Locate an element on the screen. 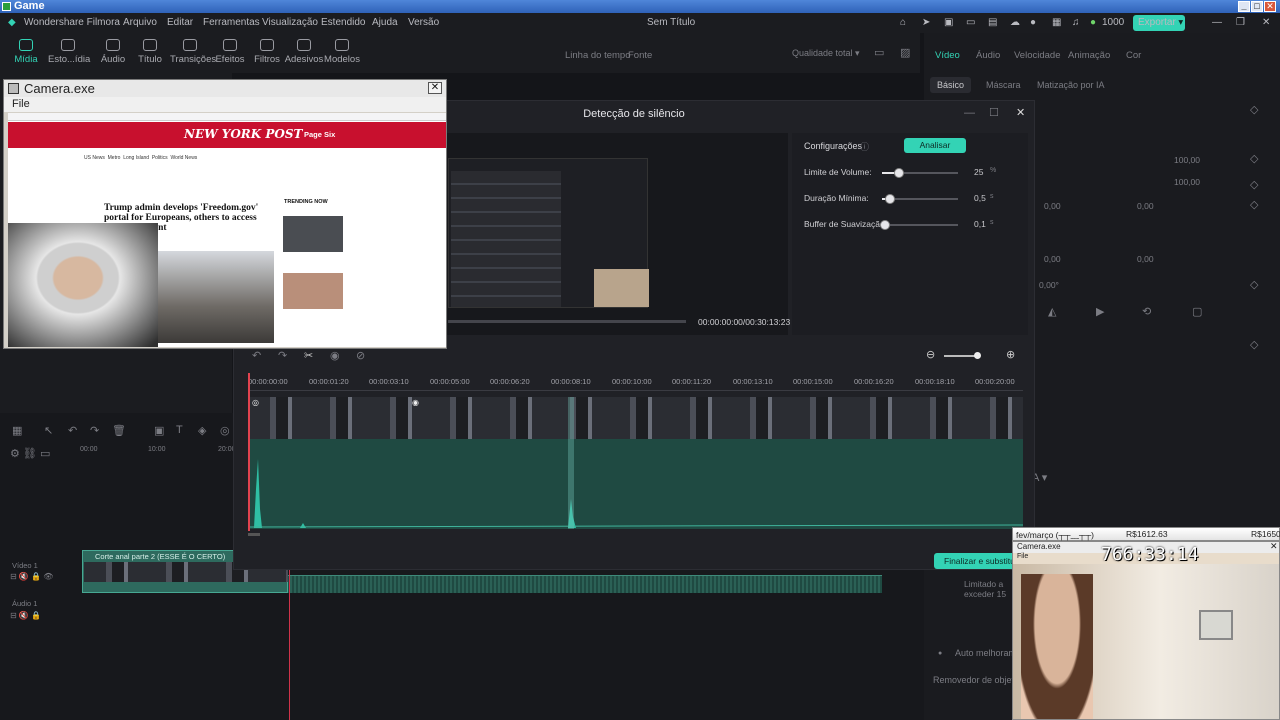  camera-menu-file: File is located at coordinates (225, 104).